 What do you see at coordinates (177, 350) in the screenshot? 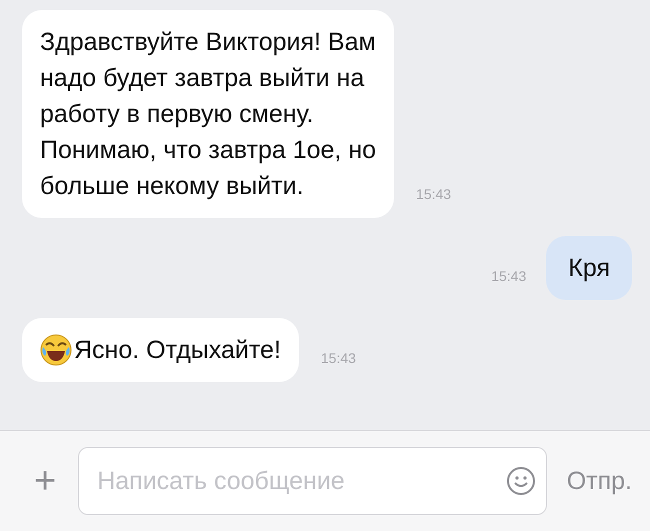
I see `message-text: Ясно. Отдыхайте!` at bounding box center [177, 350].